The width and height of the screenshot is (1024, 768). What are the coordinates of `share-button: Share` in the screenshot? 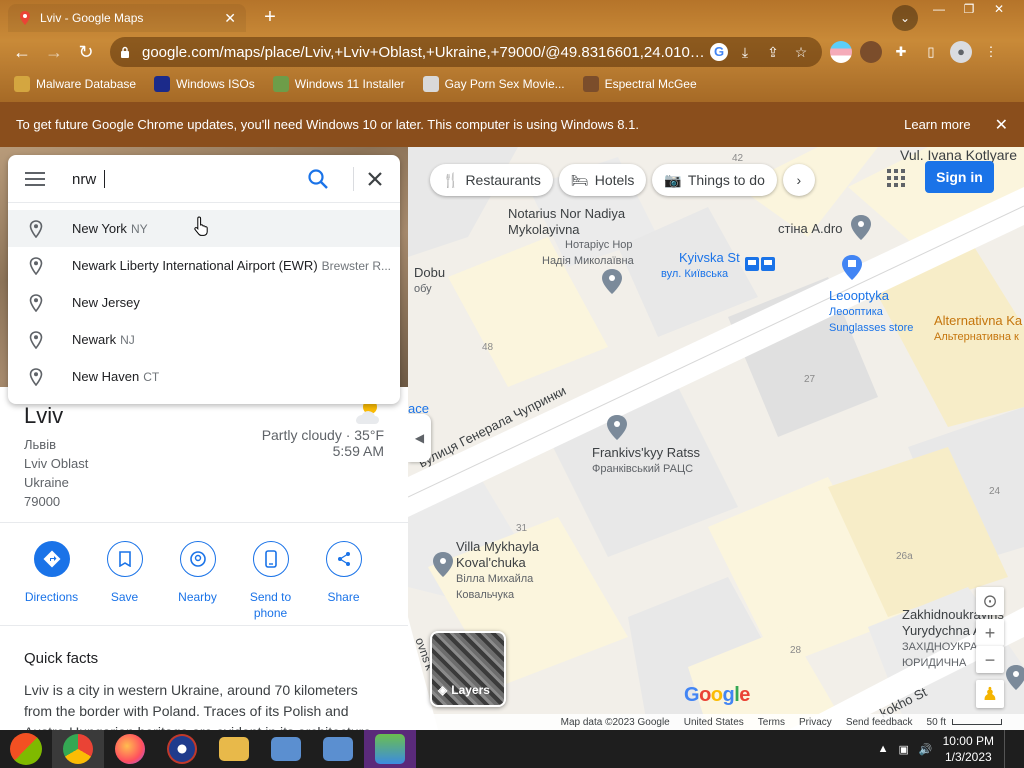 It's located at (343, 581).